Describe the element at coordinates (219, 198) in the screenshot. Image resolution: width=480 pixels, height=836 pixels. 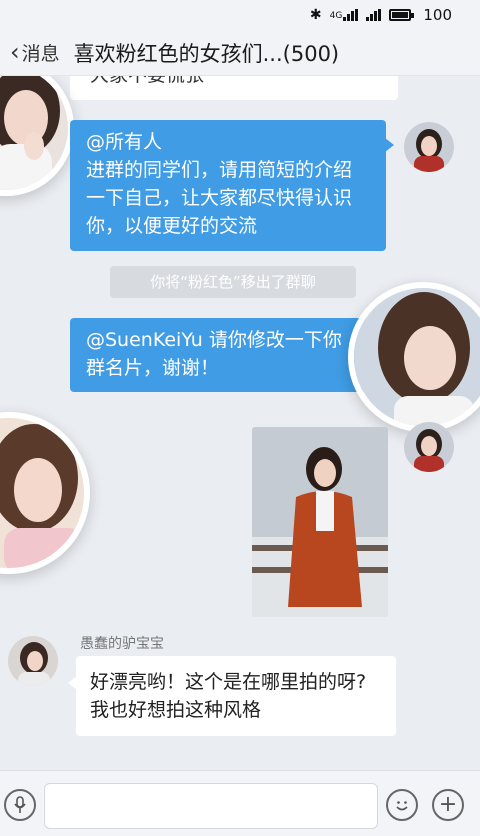
I see `message-line: 一下自己，让大家都尽快得认识` at that location.